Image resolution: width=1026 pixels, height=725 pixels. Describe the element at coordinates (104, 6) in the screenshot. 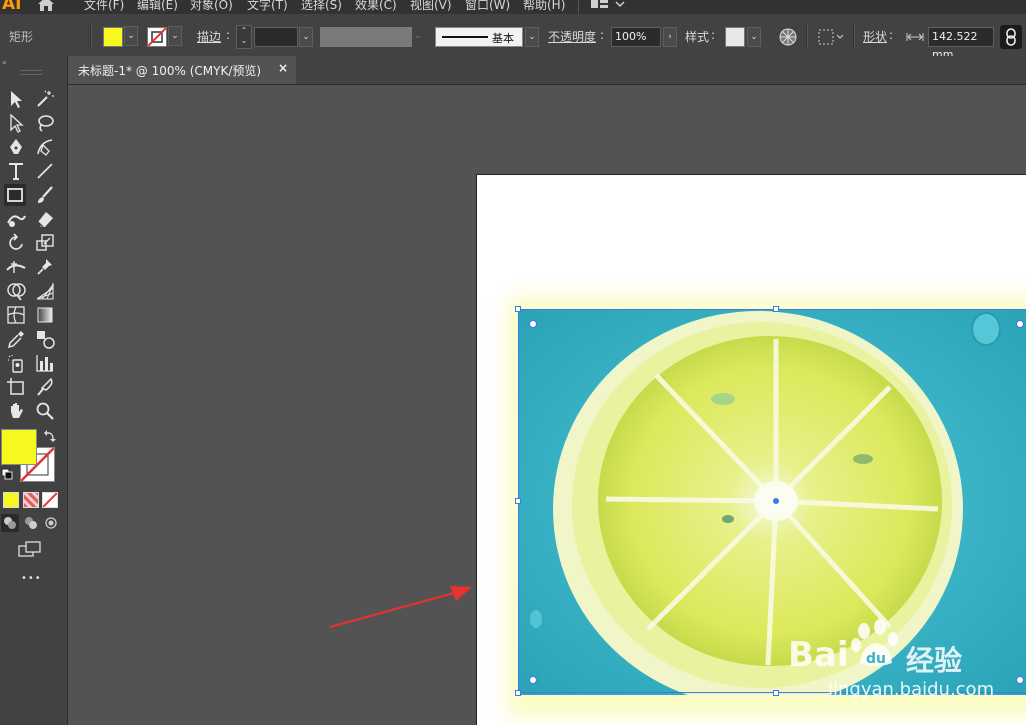

I see `menu-file: 文件(F)` at that location.